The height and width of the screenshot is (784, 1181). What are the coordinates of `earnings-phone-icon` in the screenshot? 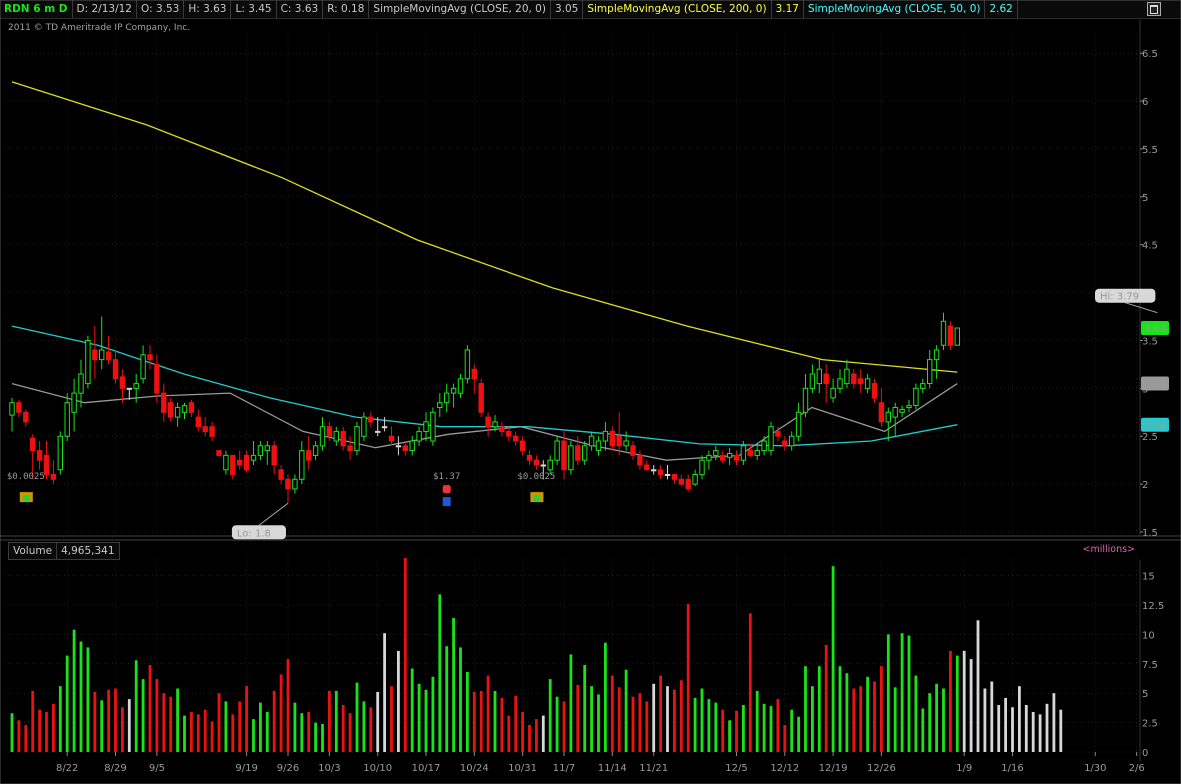 It's located at (446, 489).